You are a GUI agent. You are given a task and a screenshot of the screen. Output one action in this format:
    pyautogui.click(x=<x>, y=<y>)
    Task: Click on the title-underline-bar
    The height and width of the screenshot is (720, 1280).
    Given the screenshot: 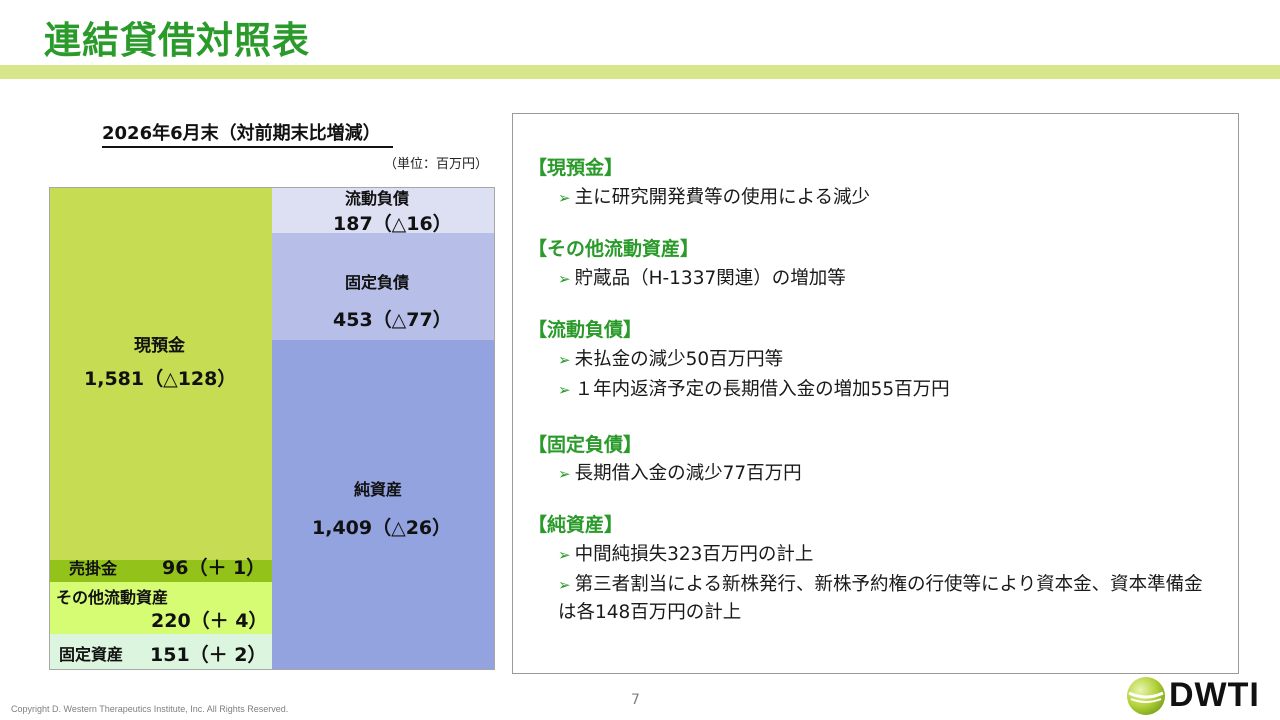 What is the action you would take?
    pyautogui.click(x=640, y=72)
    